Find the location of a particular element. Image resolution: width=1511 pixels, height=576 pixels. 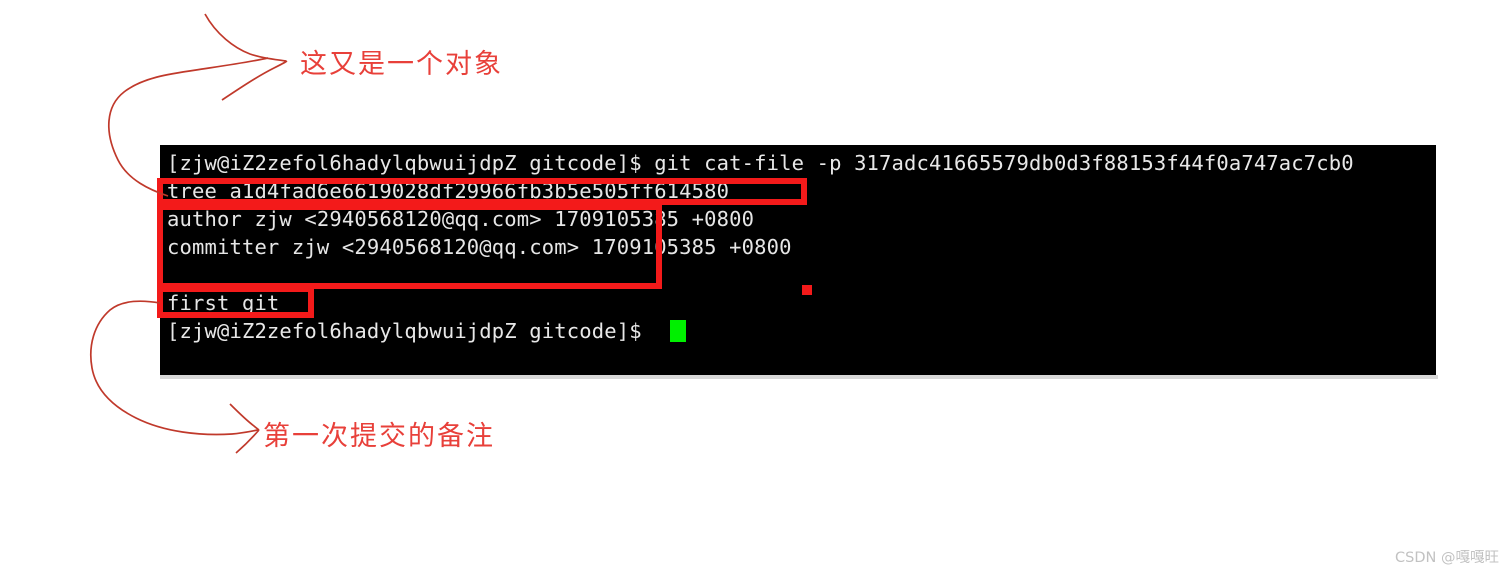

highlight-box-author-committer is located at coordinates (409, 246).